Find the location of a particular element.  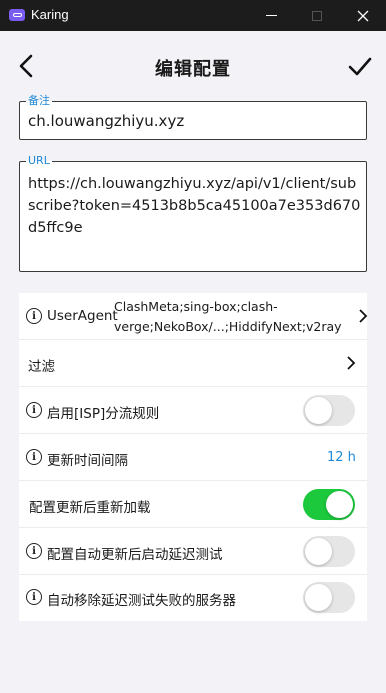

remove-failed-toggle is located at coordinates (329, 597).